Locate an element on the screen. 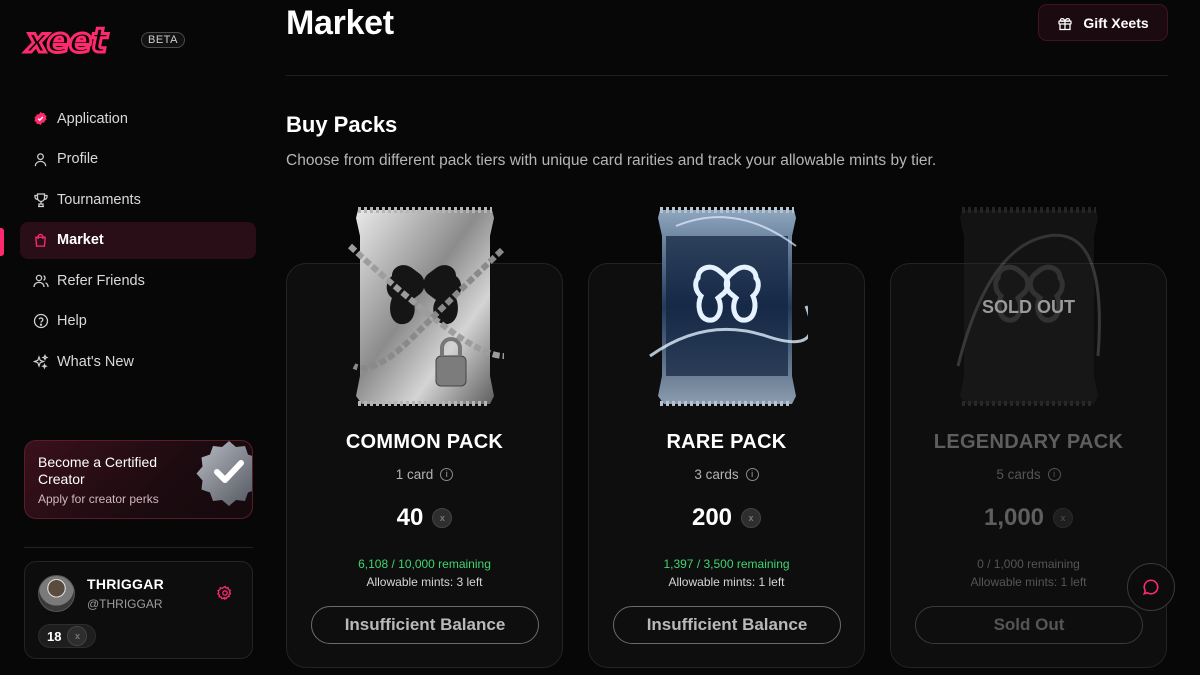  balance-value: 18 is located at coordinates (54, 636).